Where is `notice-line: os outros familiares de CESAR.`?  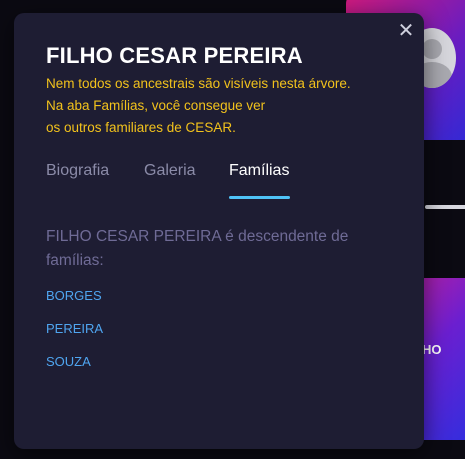
notice-line: os outros familiares de CESAR. is located at coordinates (141, 127).